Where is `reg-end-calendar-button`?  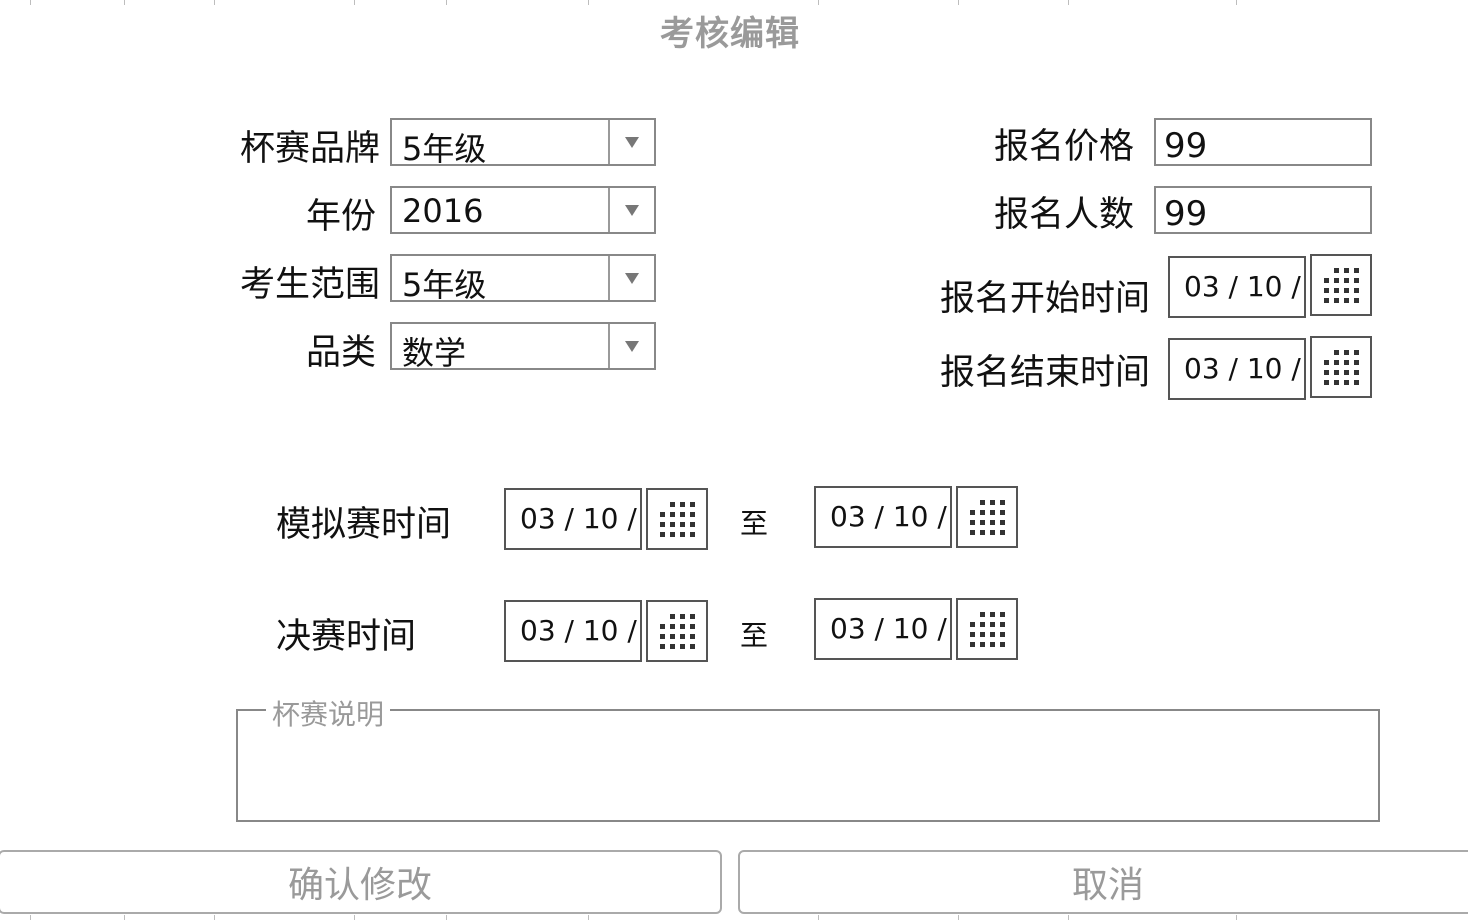 reg-end-calendar-button is located at coordinates (1341, 367).